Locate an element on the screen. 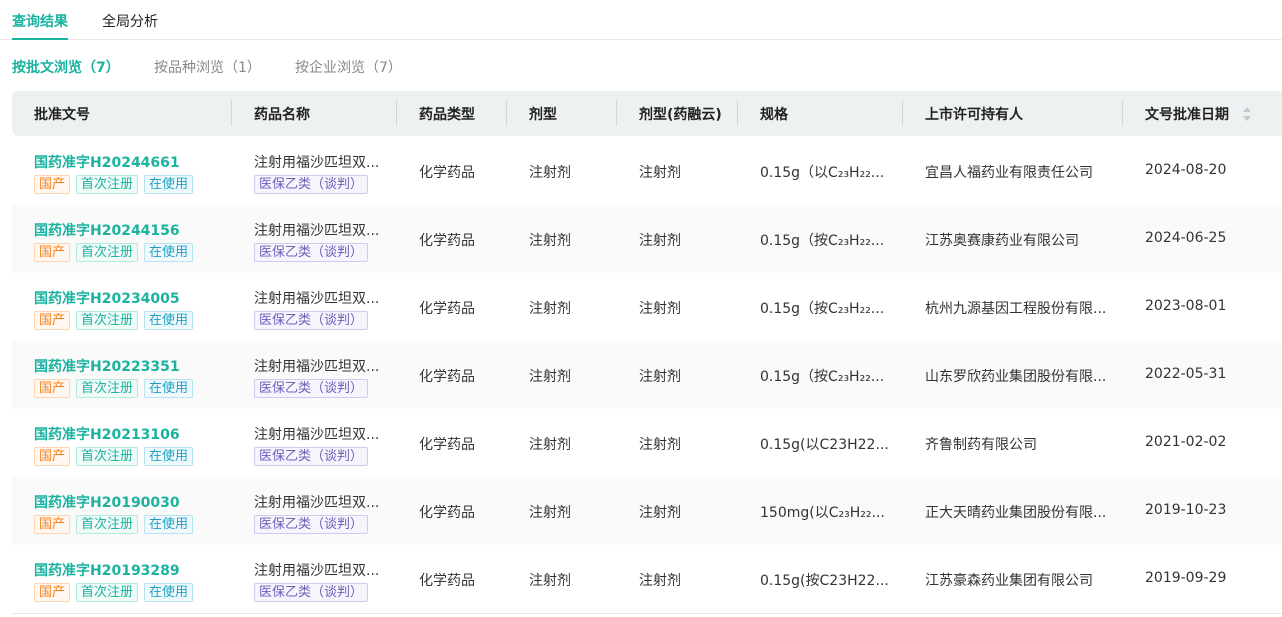  column-header-drug-type: 药品类型 is located at coordinates (447, 115).